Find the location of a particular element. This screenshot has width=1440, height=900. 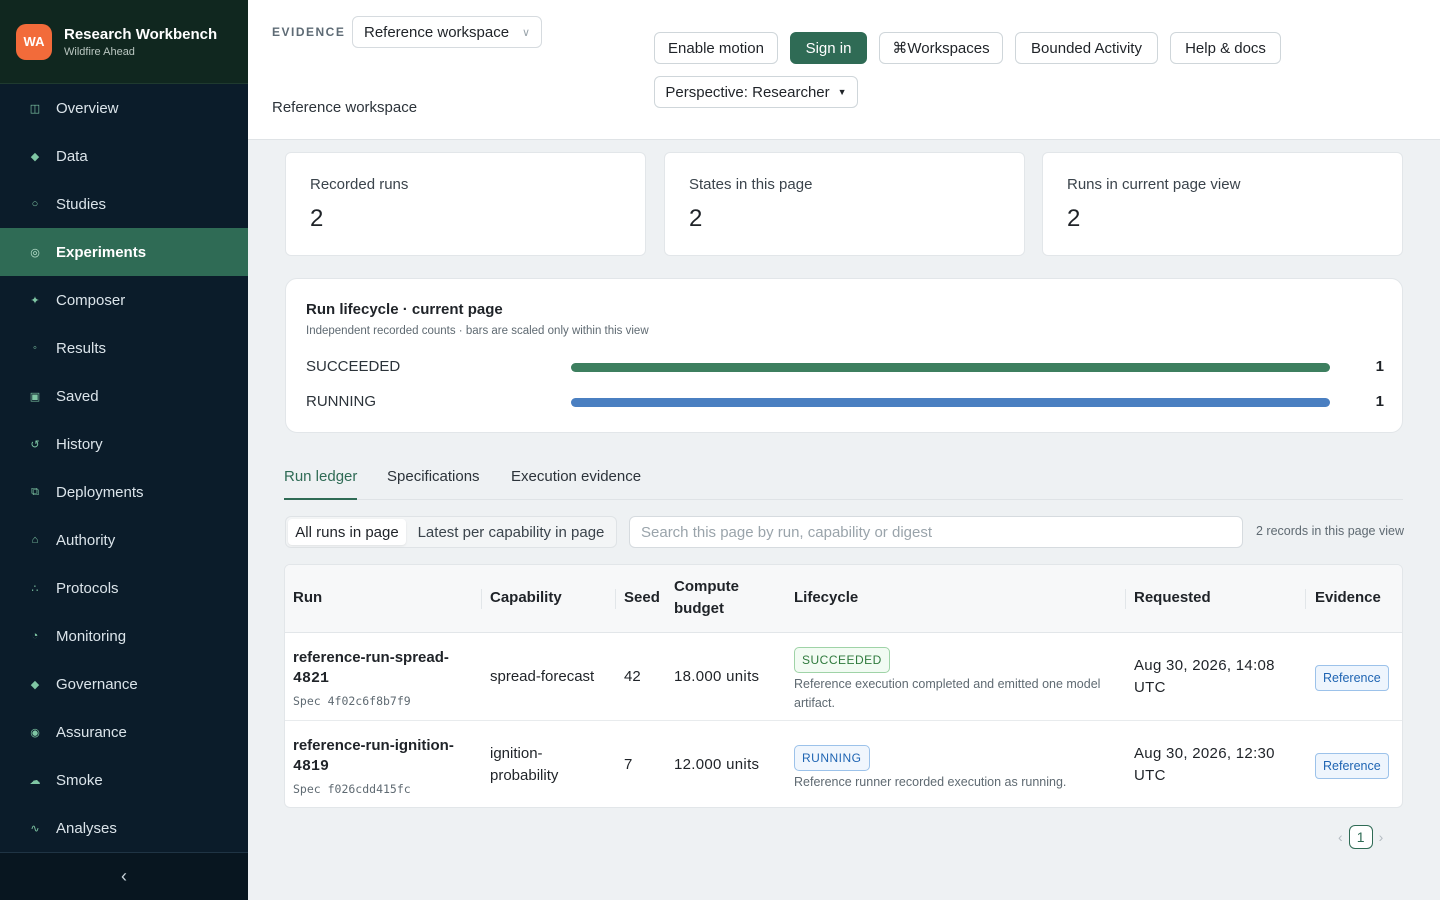

workspace-select: Reference workspace ∨ is located at coordinates (447, 32).